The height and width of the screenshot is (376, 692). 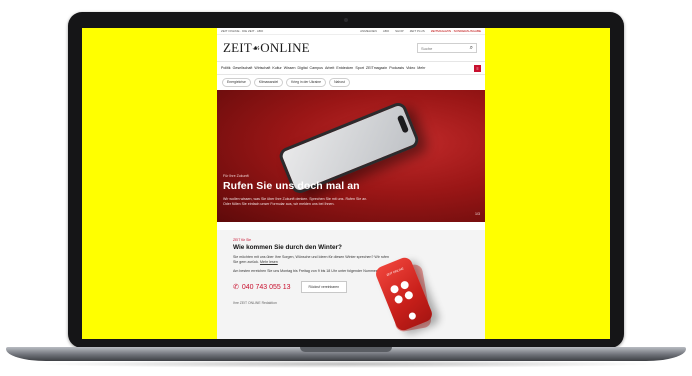 I want to click on promo-title: Wie kommen Sie durch den Winter?, so click(x=287, y=247).